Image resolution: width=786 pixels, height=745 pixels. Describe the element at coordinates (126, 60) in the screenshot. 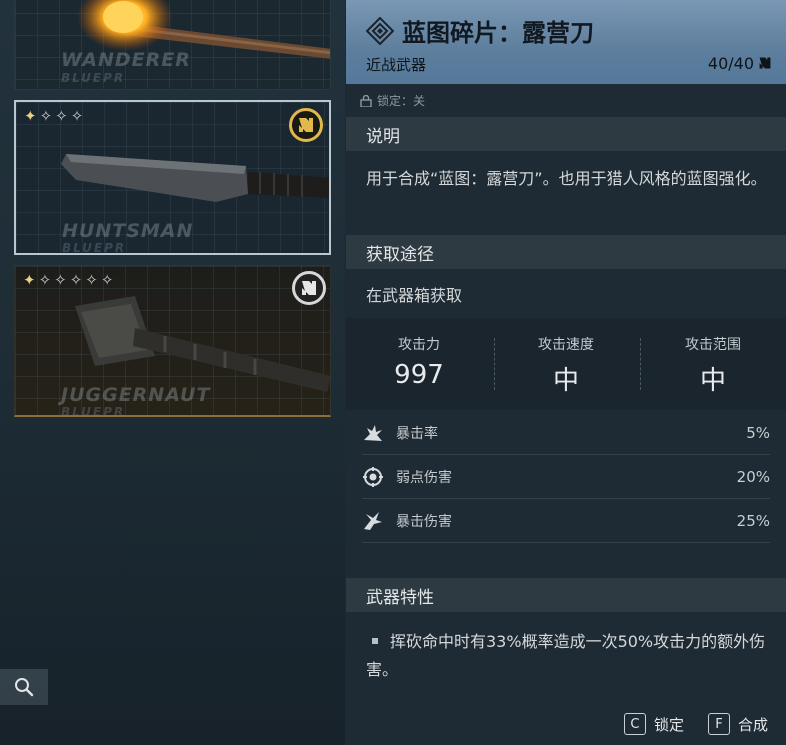

I see `card-name-label: WANDERER` at that location.